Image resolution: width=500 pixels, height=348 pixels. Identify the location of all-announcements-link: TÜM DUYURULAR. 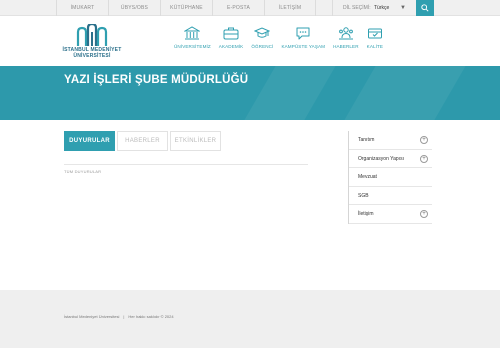
(82, 171).